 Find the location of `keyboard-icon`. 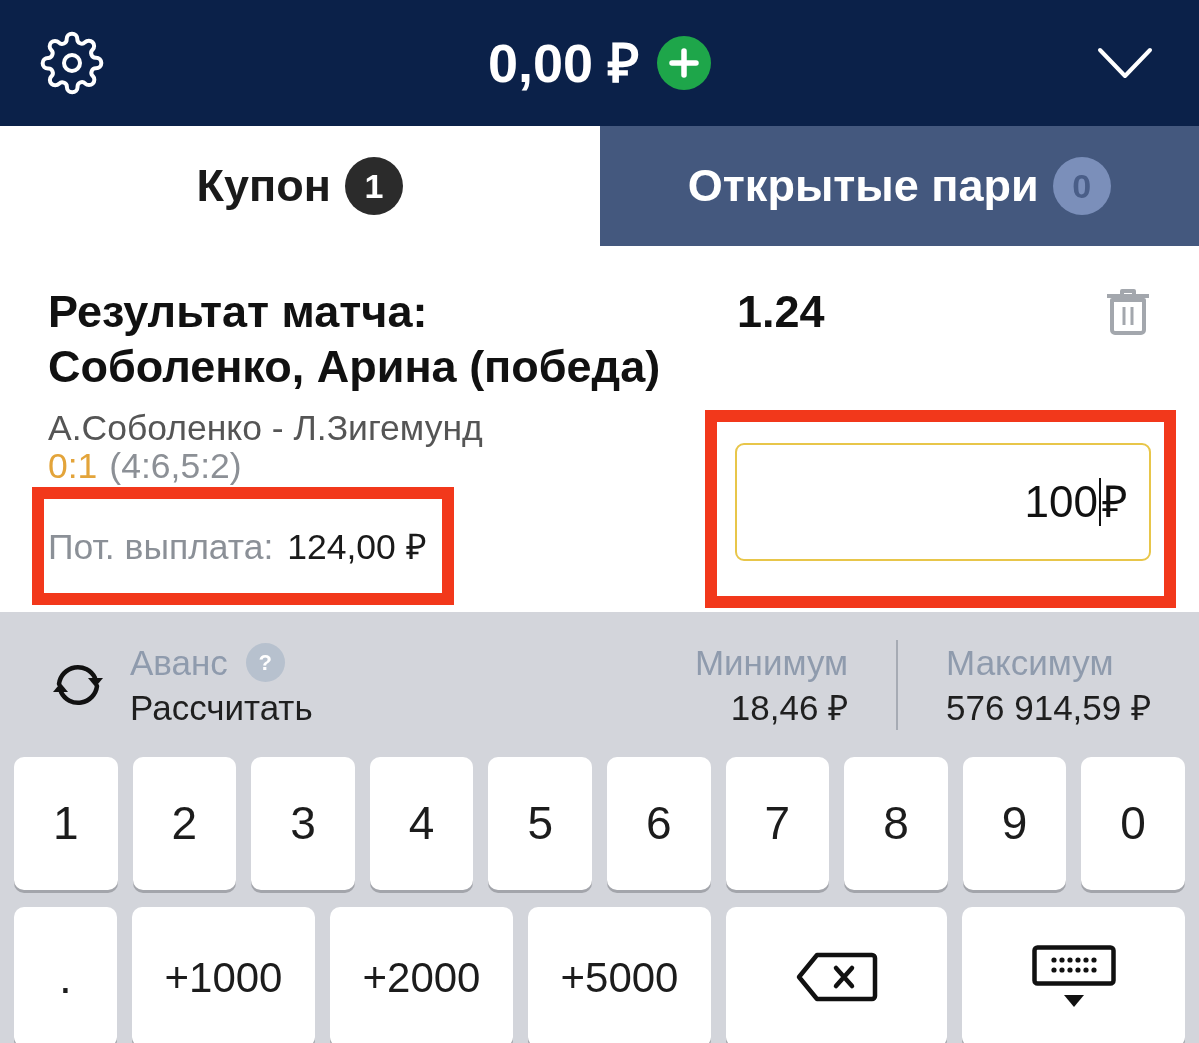

keyboard-icon is located at coordinates (1073, 977).